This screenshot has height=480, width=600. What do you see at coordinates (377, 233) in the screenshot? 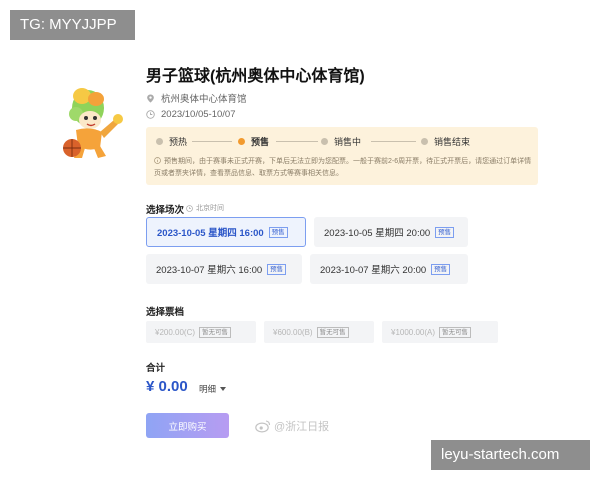
I see `session-option-text: 2023-10-05 星期四 20:00` at bounding box center [377, 233].